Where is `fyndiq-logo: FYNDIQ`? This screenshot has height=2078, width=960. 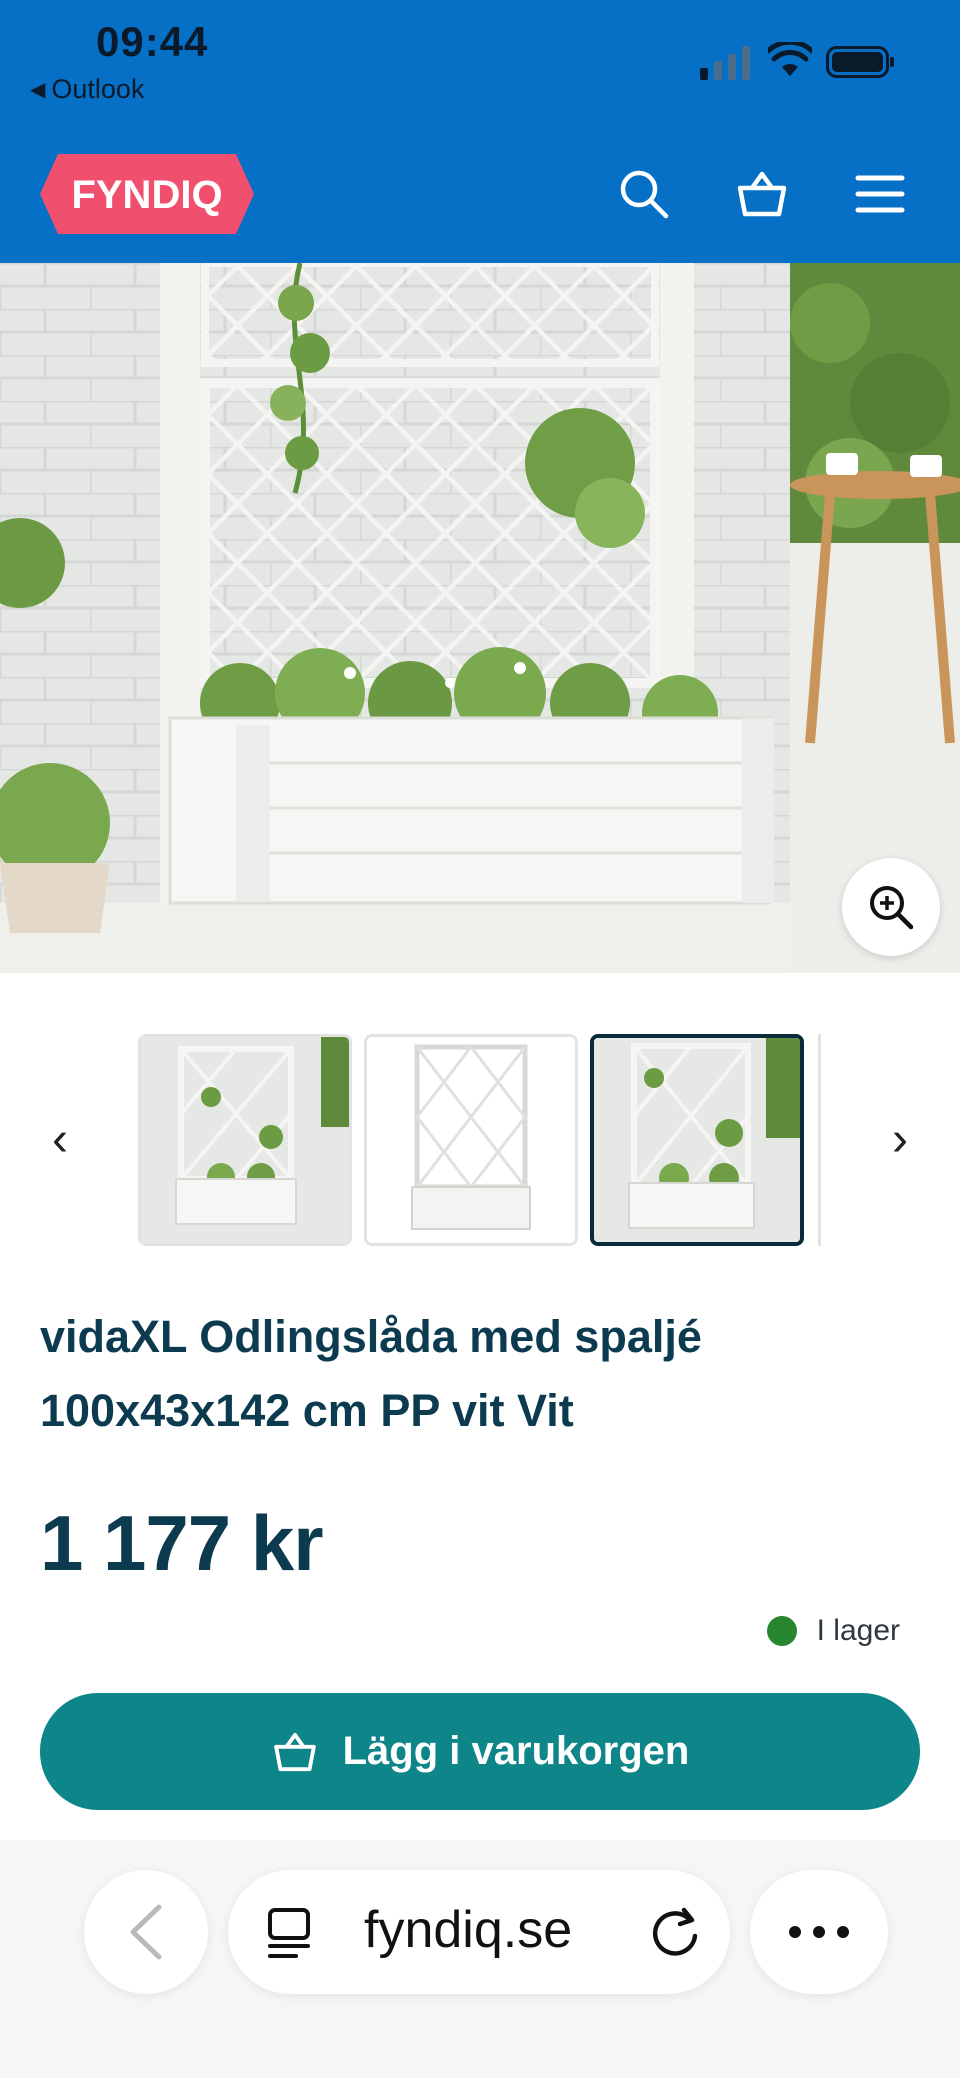
fyndiq-logo: FYNDIQ is located at coordinates (147, 194).